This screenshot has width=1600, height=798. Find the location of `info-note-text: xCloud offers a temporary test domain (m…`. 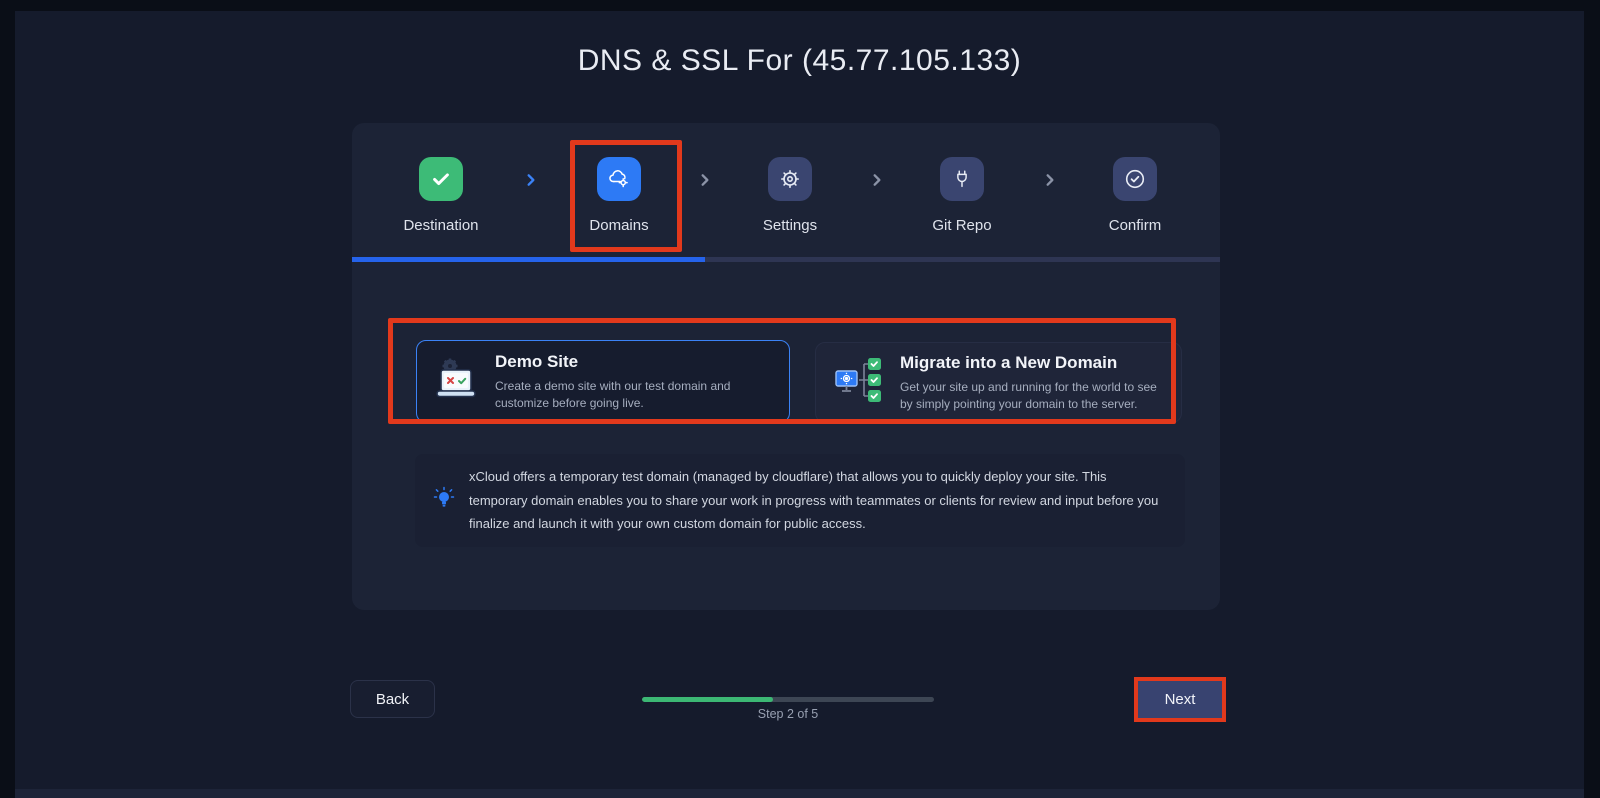

info-note-text: xCloud offers a temporary test domain (m… is located at coordinates (814, 500).